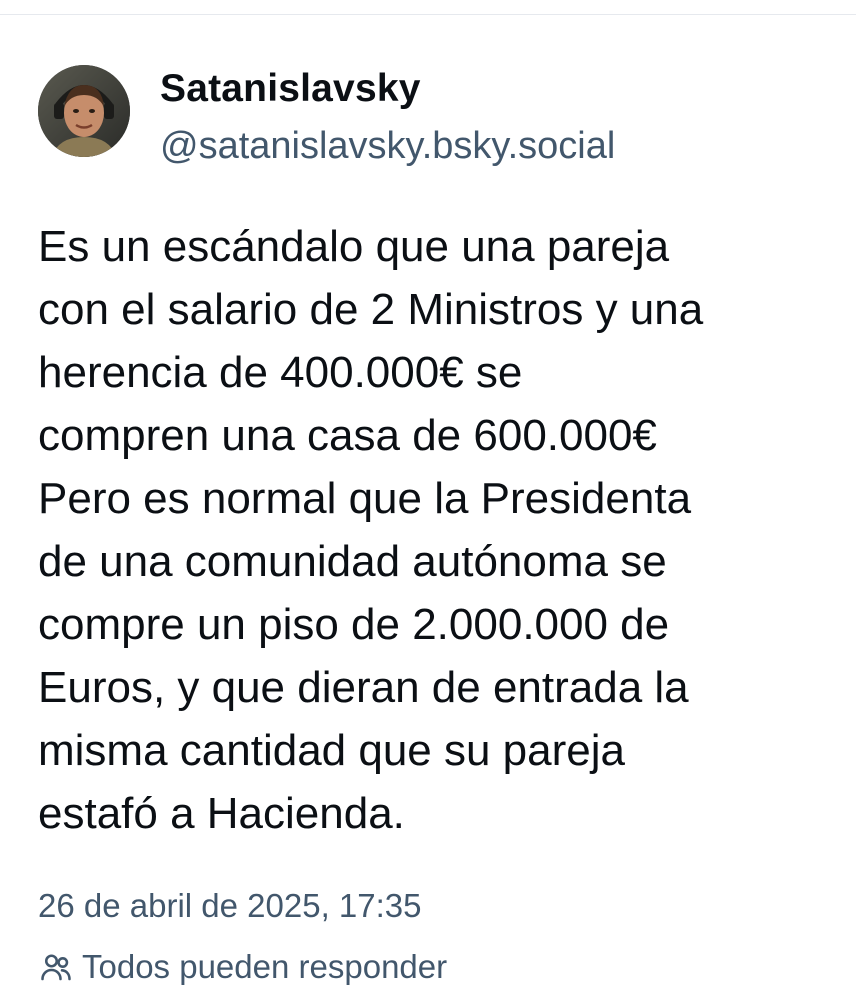 This screenshot has height=1000, width=856. What do you see at coordinates (221, 813) in the screenshot?
I see `post-text-line: estafó a Hacienda.` at bounding box center [221, 813].